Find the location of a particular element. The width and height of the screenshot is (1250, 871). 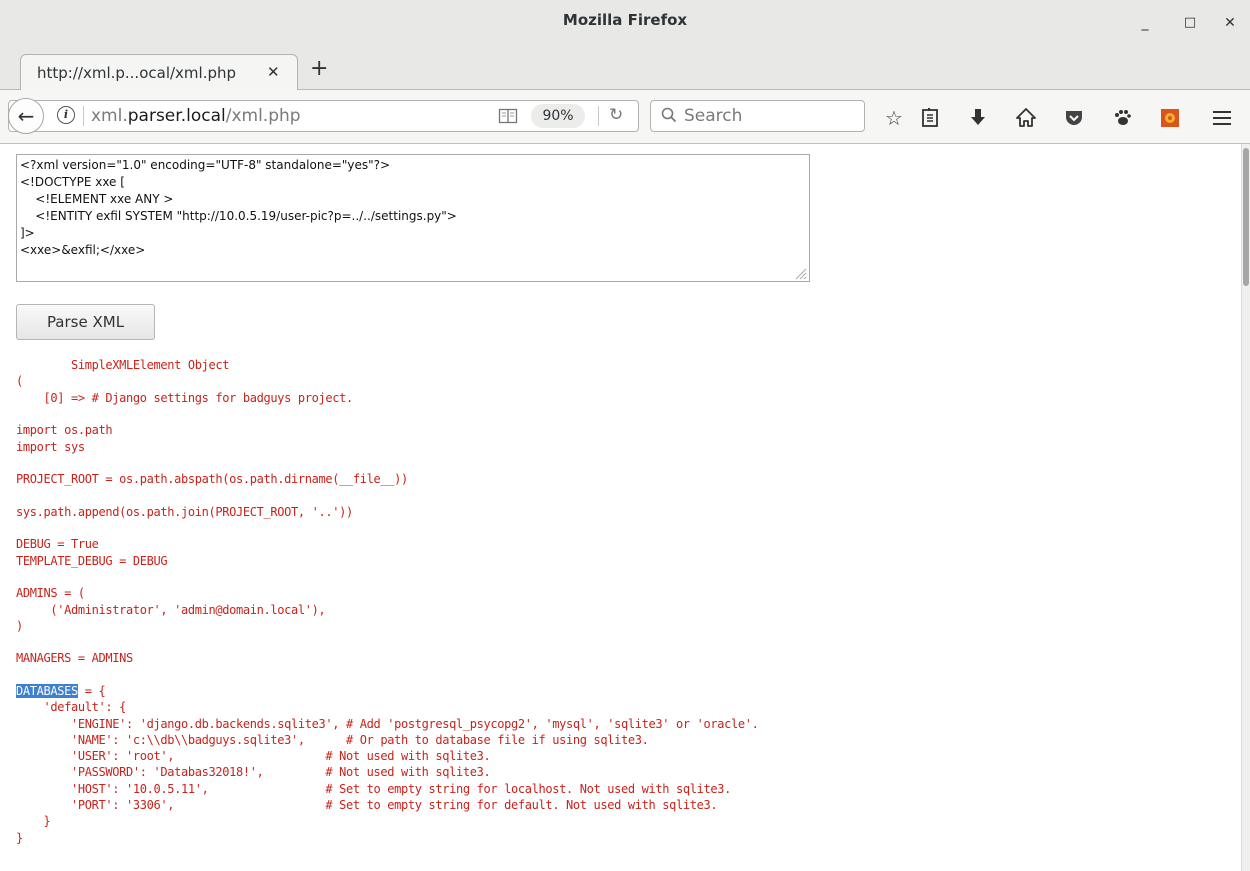

output-line: DEBUG = True is located at coordinates (57, 544).